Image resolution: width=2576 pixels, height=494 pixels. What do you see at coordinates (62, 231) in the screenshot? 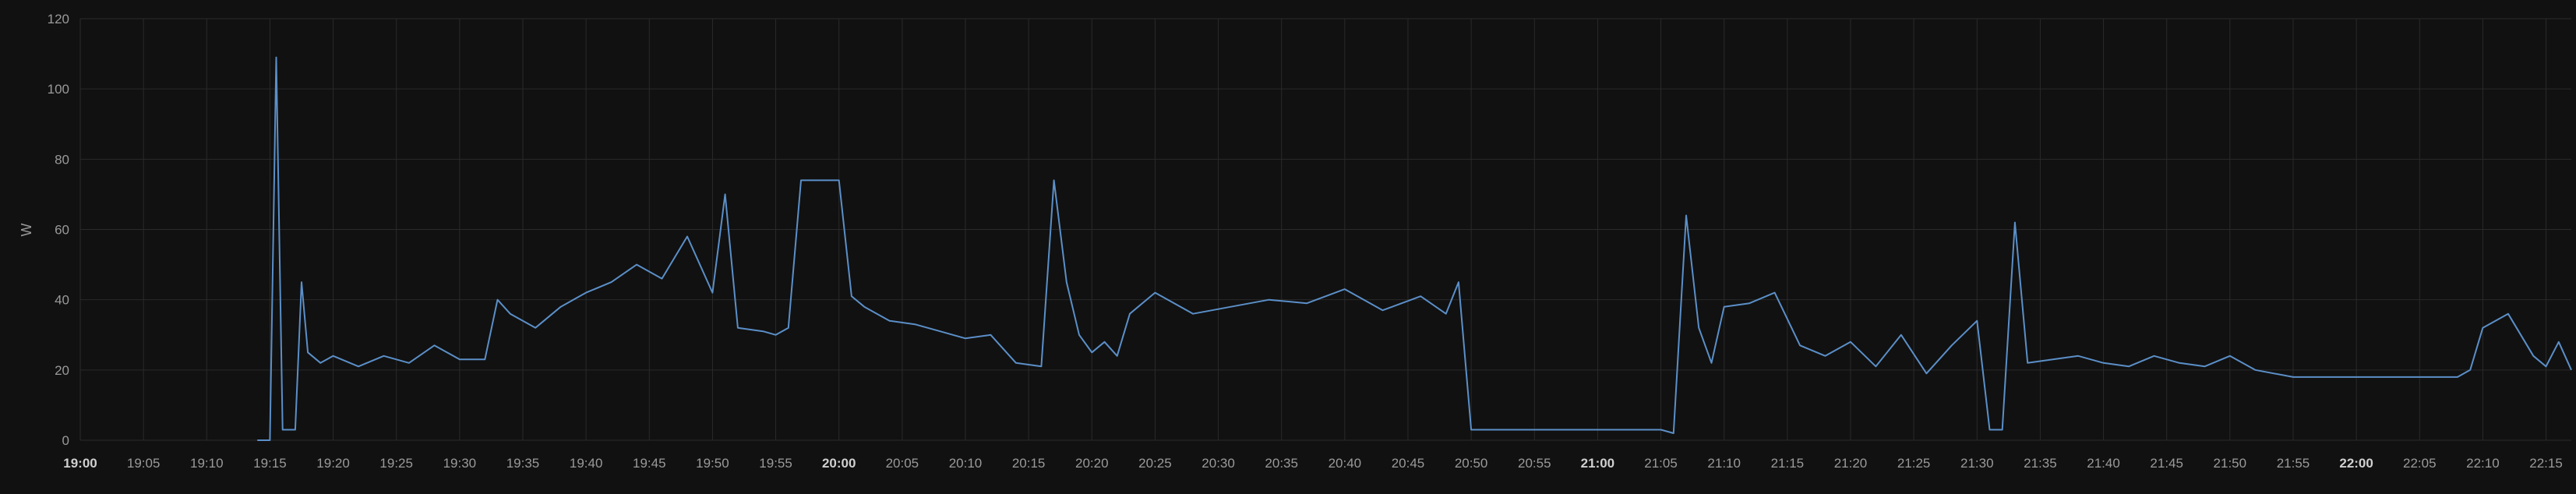
I see `y-tick-label: 60` at bounding box center [62, 231].